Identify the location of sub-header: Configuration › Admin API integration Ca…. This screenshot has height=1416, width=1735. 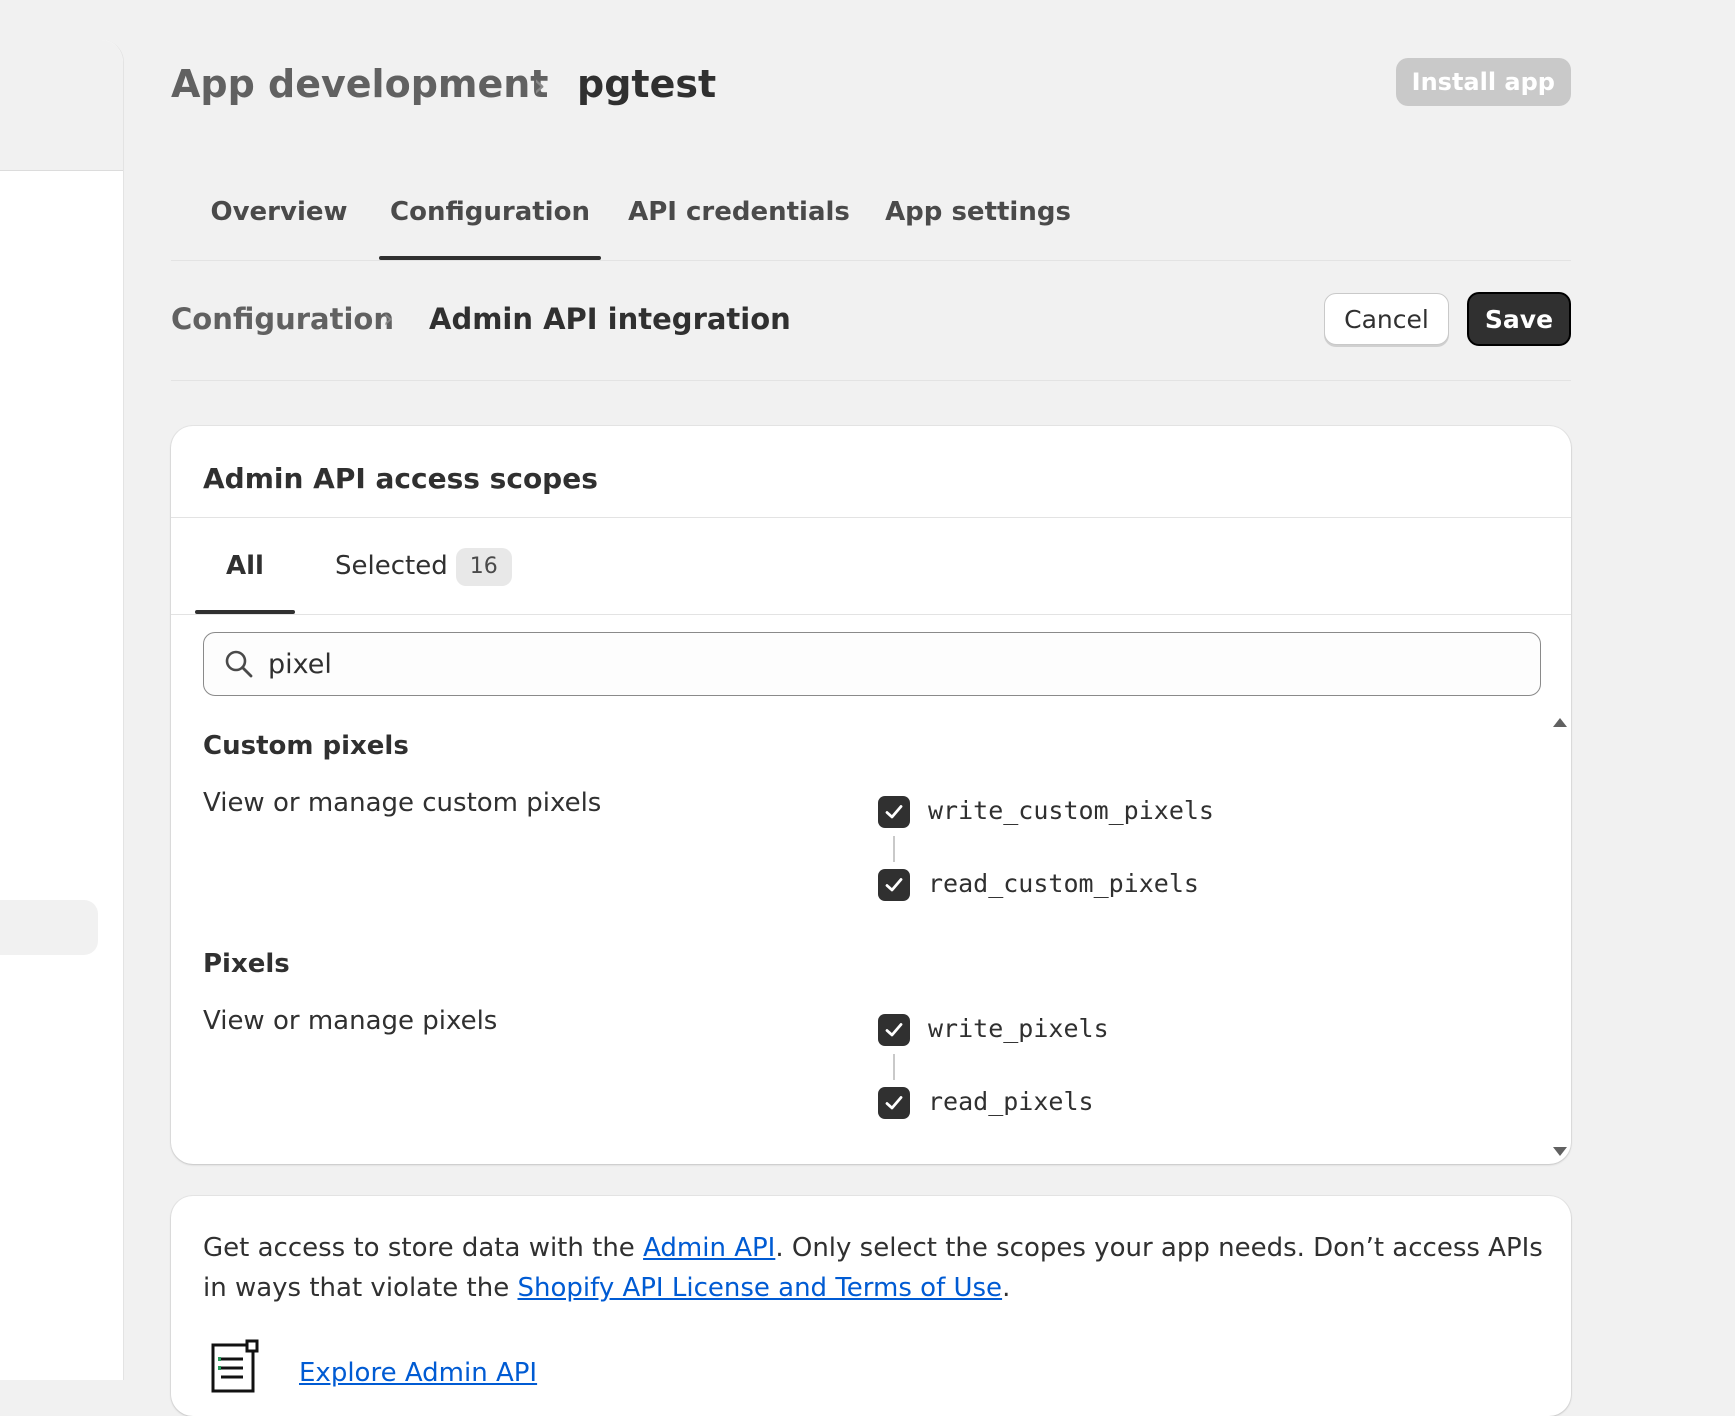
(871, 335).